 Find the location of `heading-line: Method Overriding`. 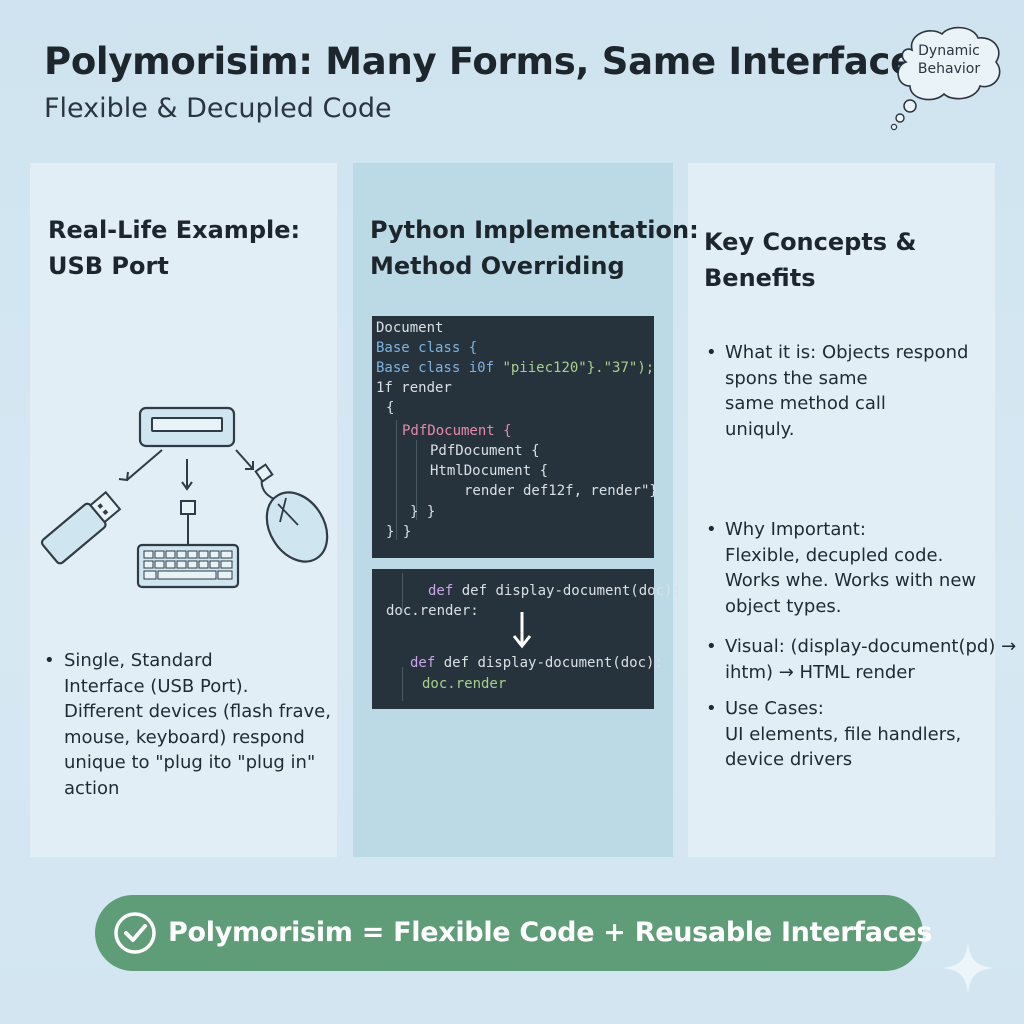

heading-line: Method Overriding is located at coordinates (497, 266).